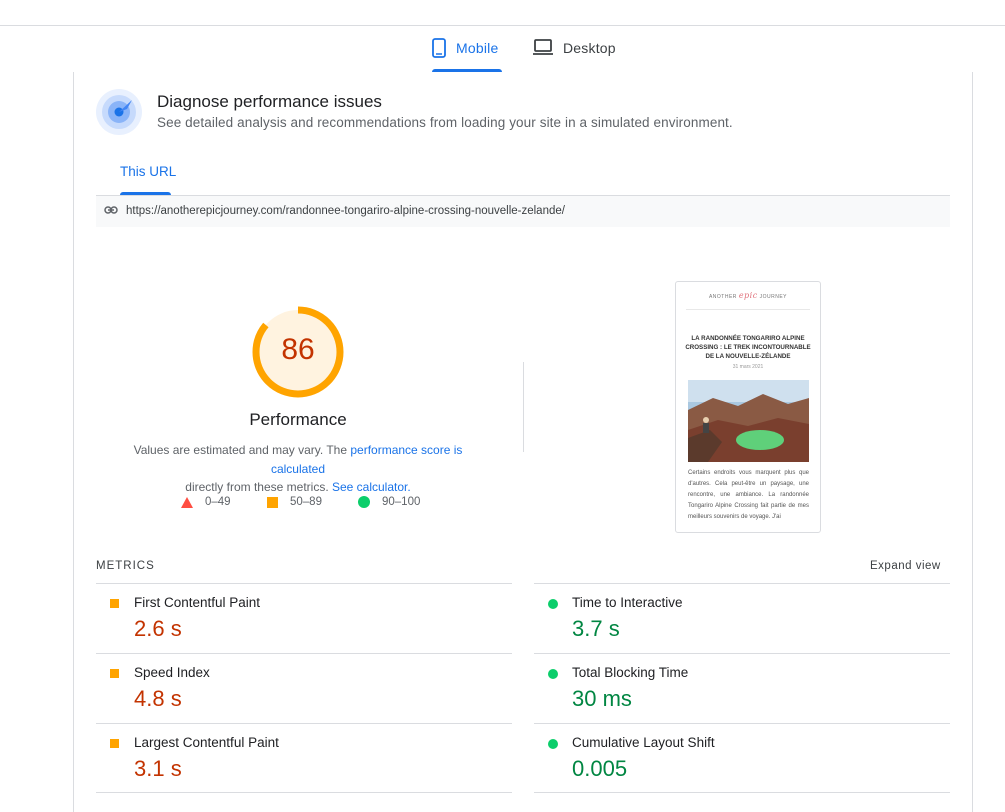 The width and height of the screenshot is (1005, 812). Describe the element at coordinates (125, 566) in the screenshot. I see `metrics-heading: METRICS` at that location.